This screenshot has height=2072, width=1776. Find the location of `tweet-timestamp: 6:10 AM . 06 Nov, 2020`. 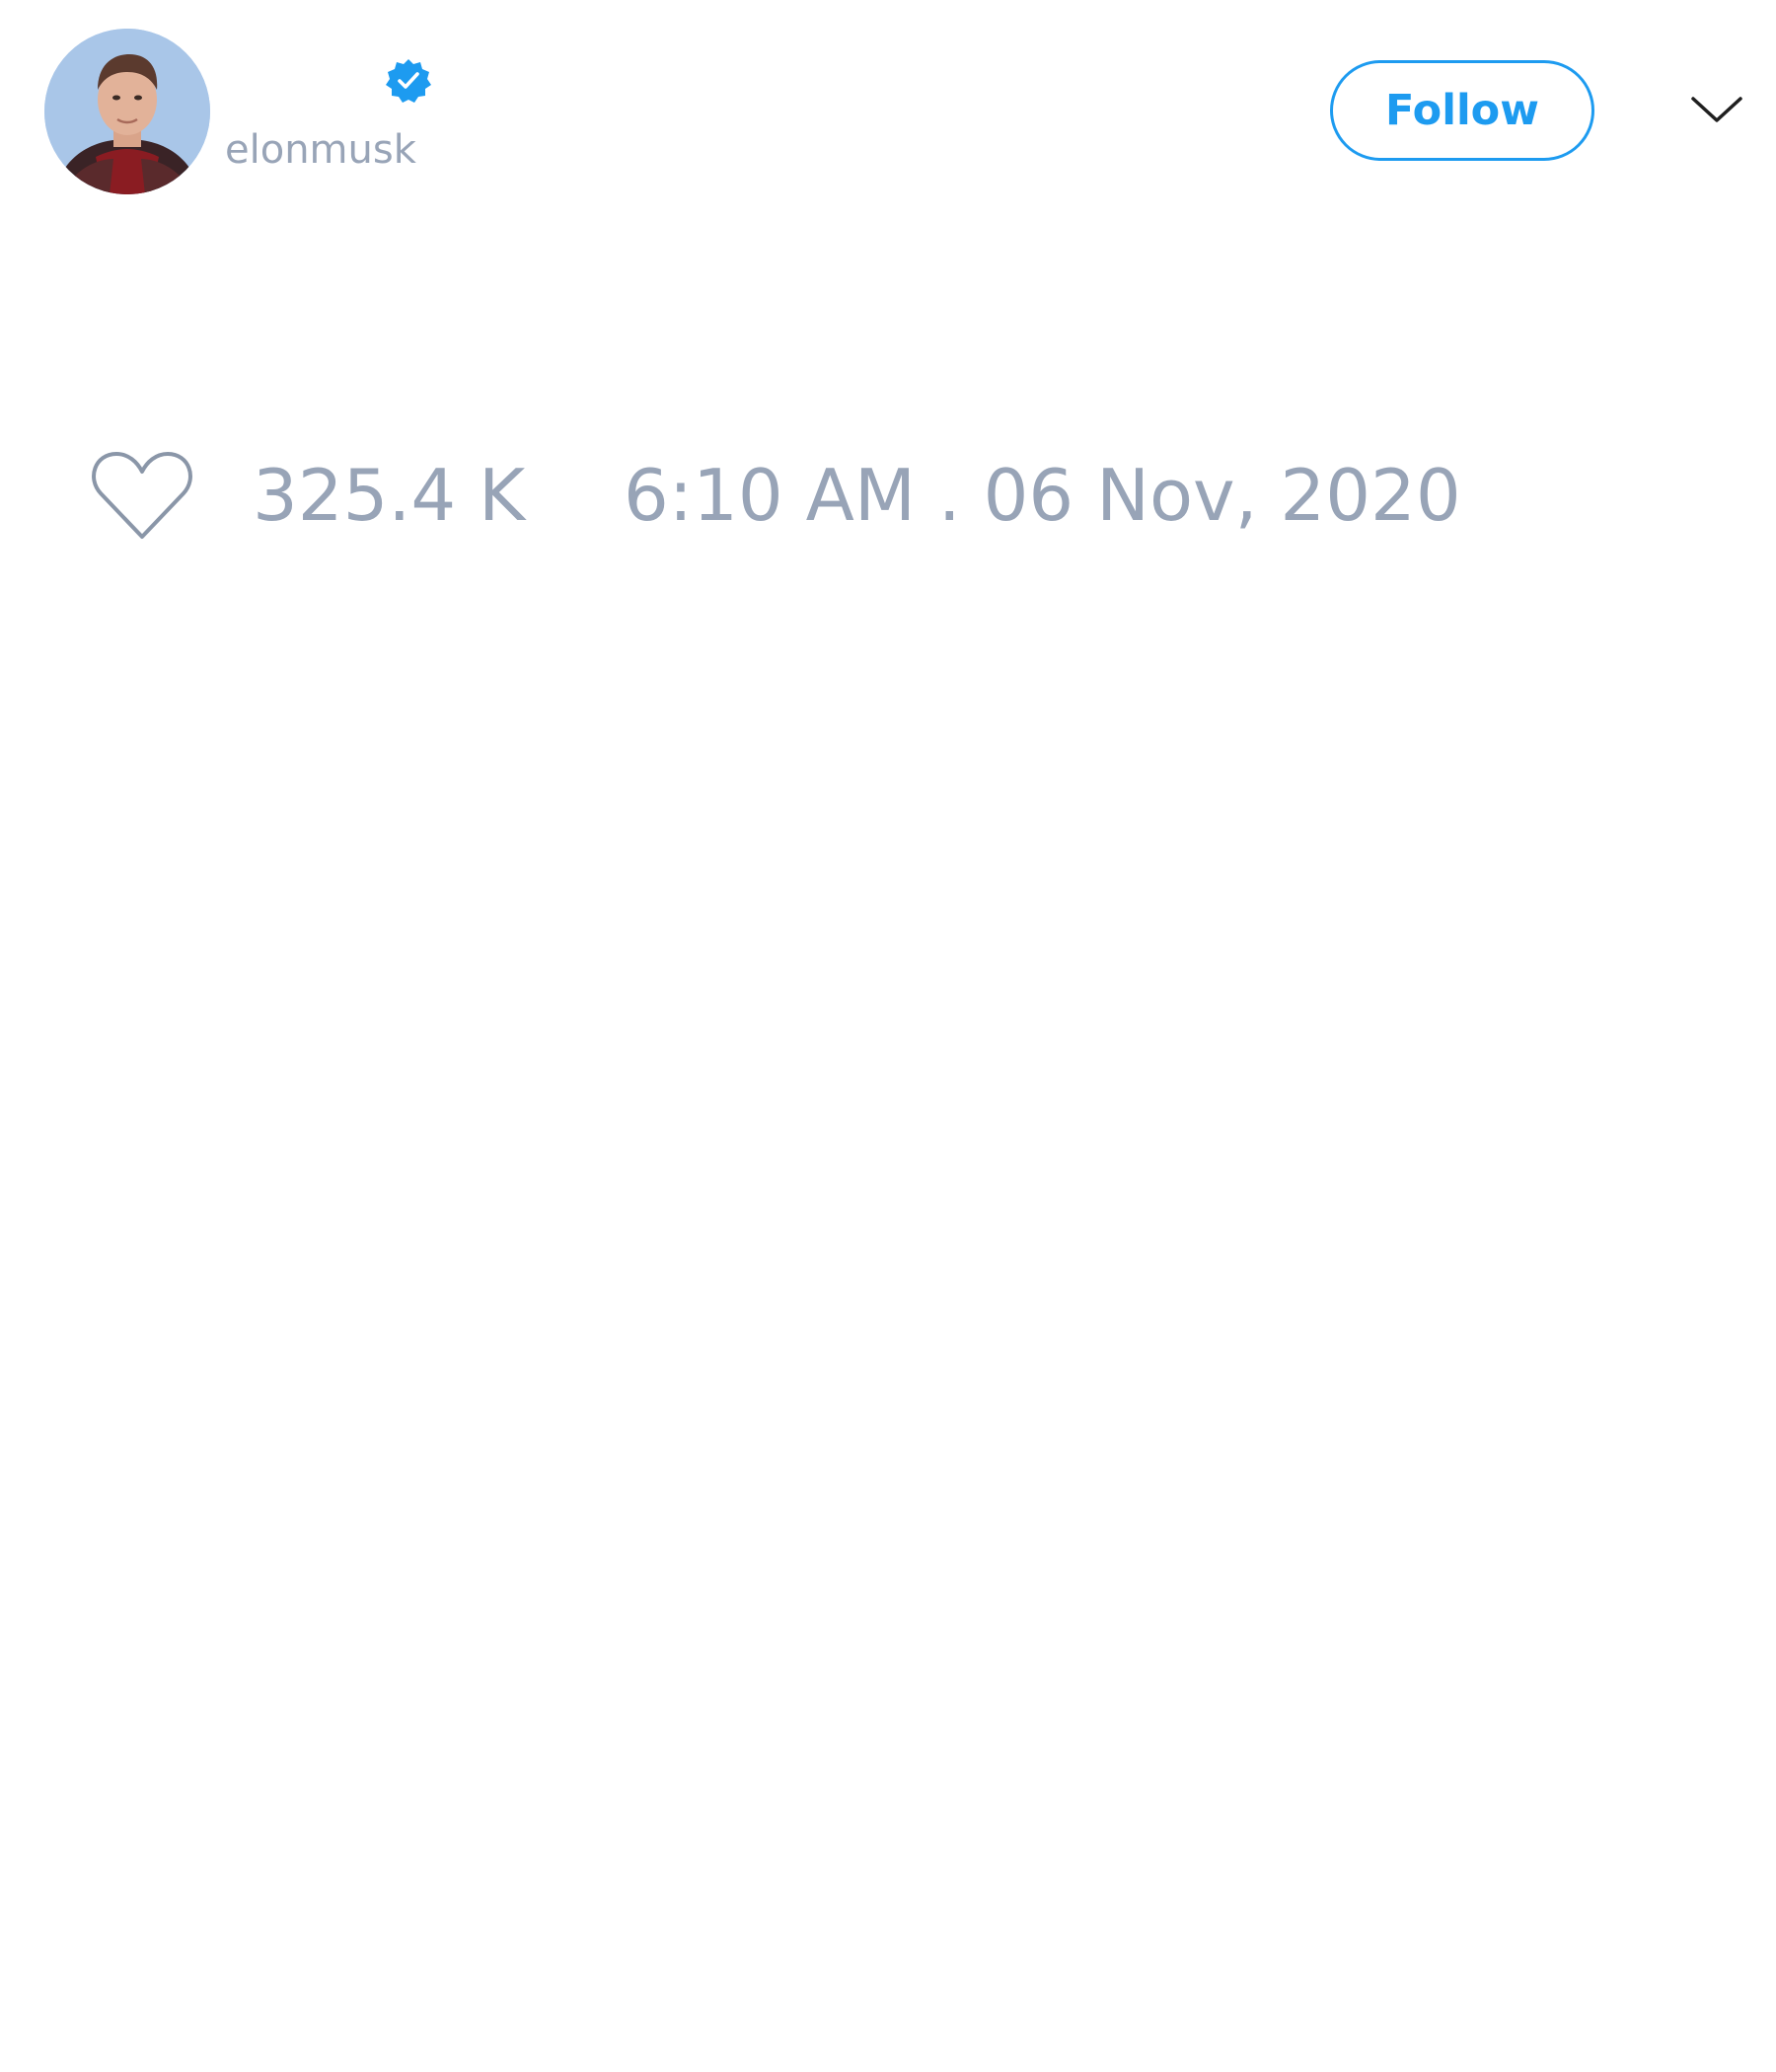

tweet-timestamp: 6:10 AM . 06 Nov, 2020 is located at coordinates (1042, 496).